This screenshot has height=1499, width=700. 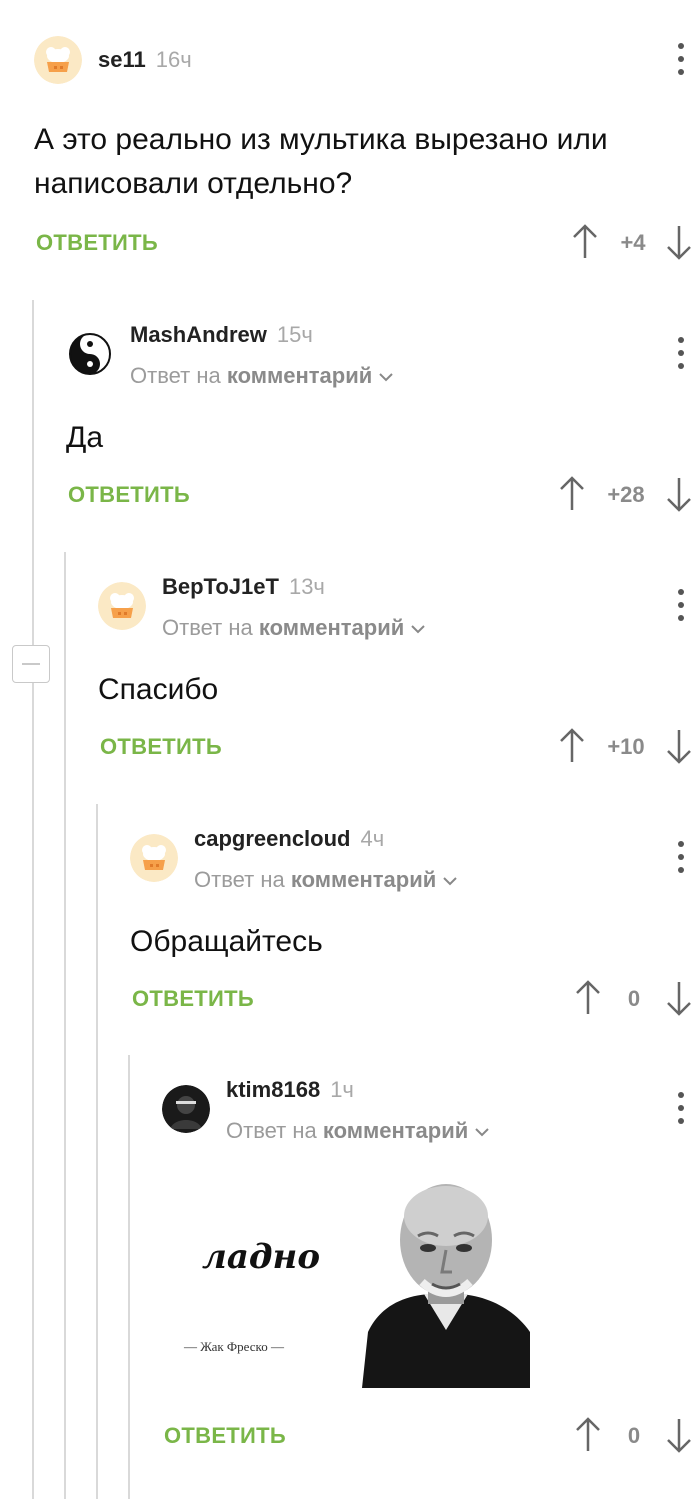 I want to click on username-text: se11, so click(x=122, y=59).